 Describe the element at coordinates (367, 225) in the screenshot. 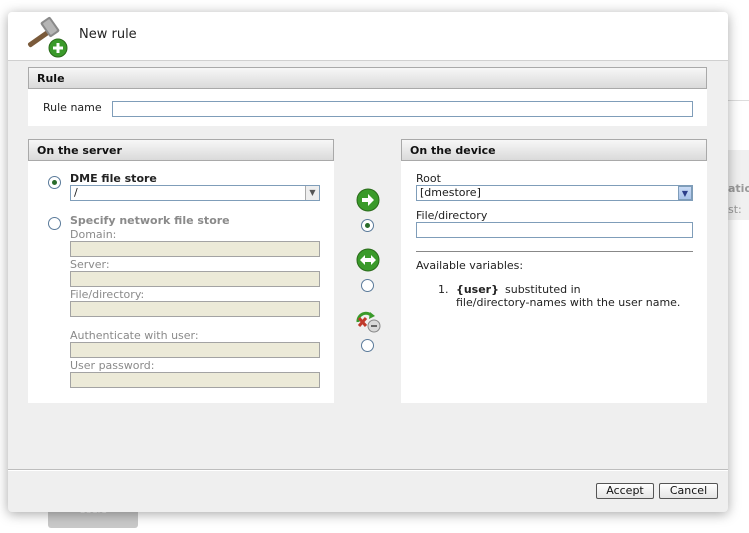

I see `direction-to-device-radio` at that location.